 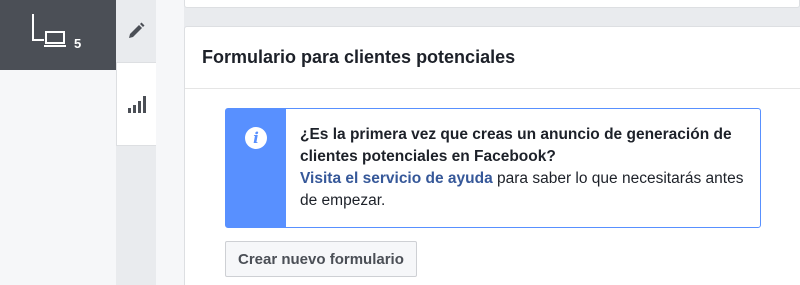 I want to click on tool-rail, so click(x=136, y=73).